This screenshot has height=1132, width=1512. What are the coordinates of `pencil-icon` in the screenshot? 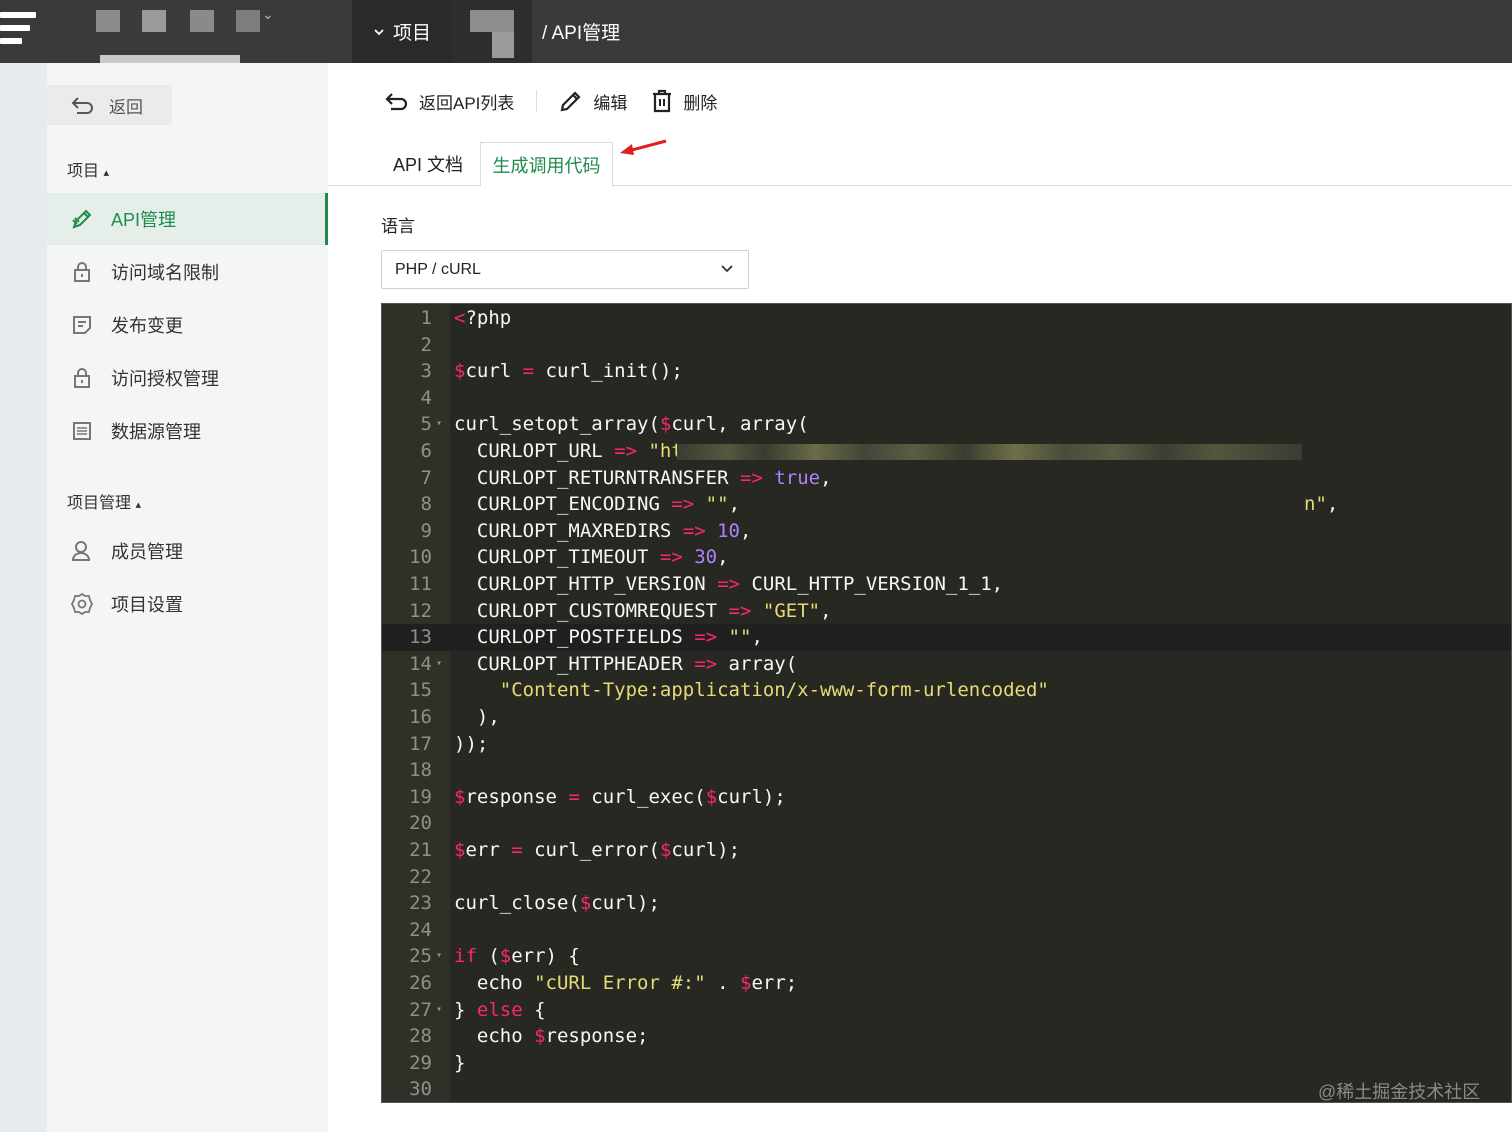 It's located at (571, 101).